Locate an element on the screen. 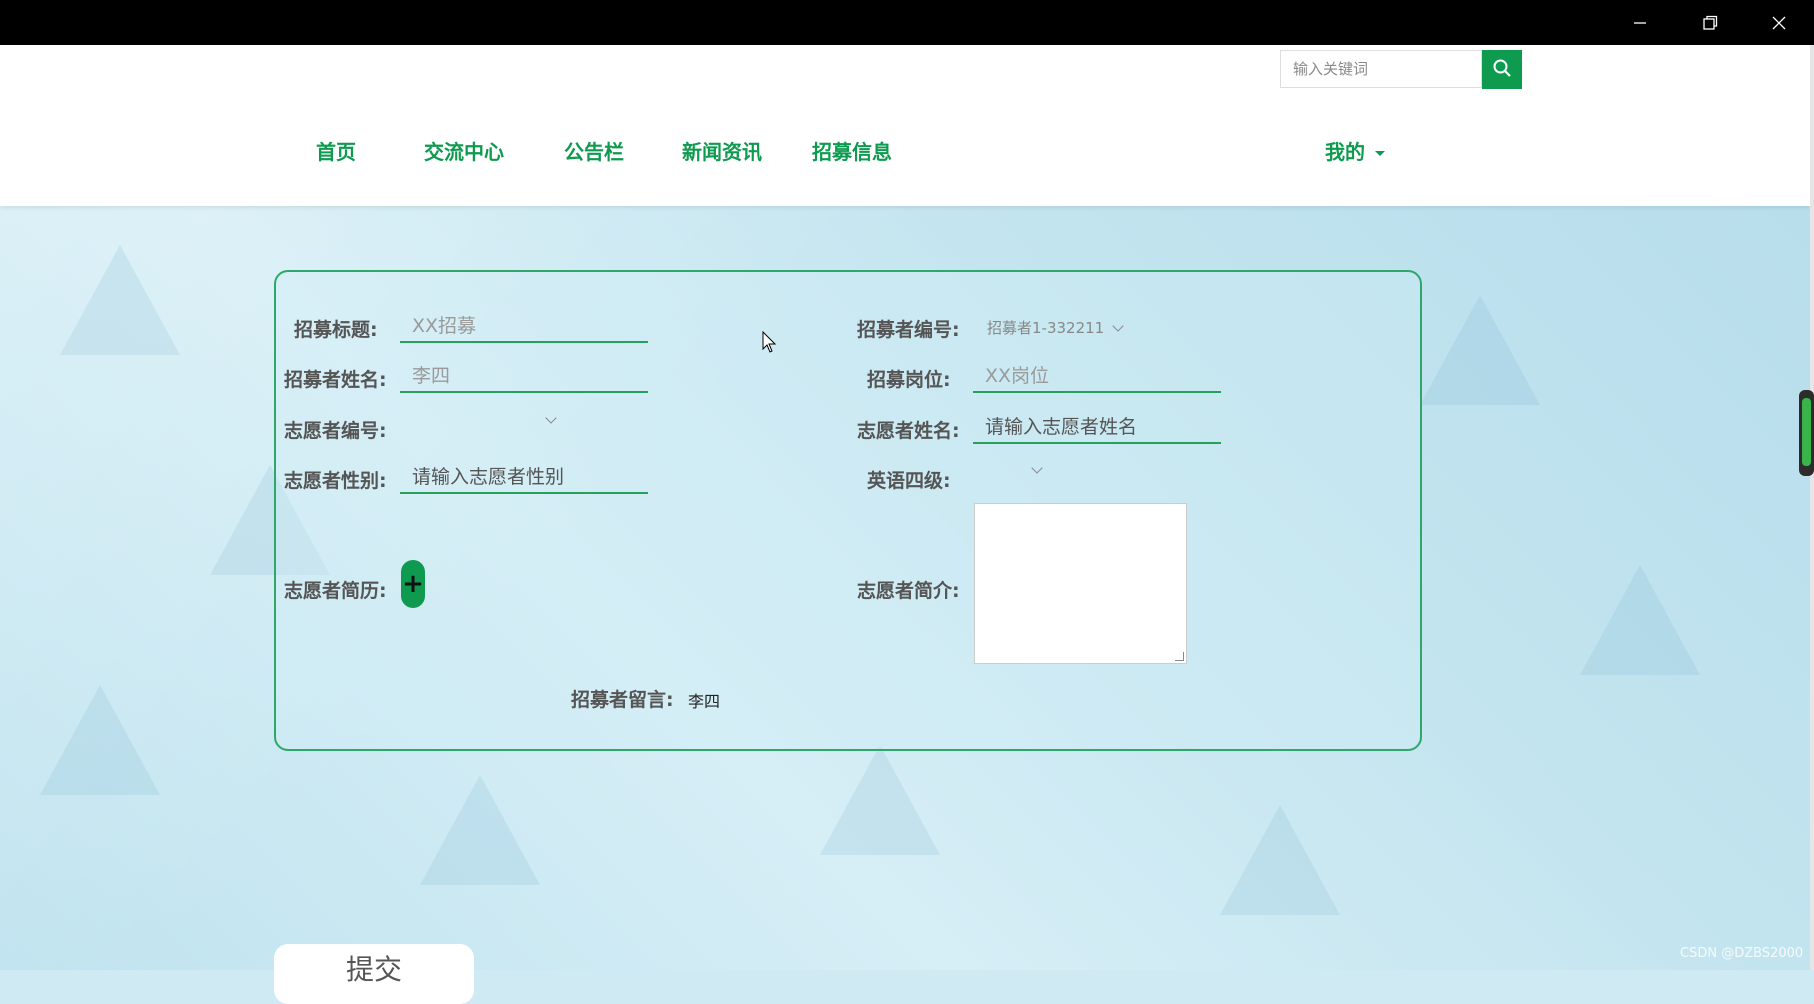 Image resolution: width=1814 pixels, height=1004 pixels. nav-item-recruitment: 招募信息 is located at coordinates (852, 150).